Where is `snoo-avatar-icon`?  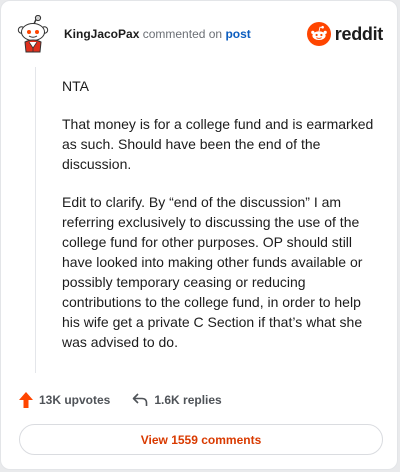
snoo-avatar-icon is located at coordinates (33, 33).